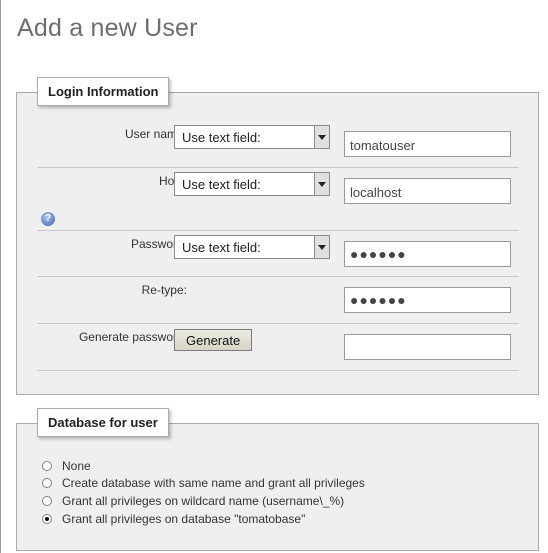 Image resolution: width=548 pixels, height=553 pixels. I want to click on login-information-legend: Login Information, so click(103, 91).